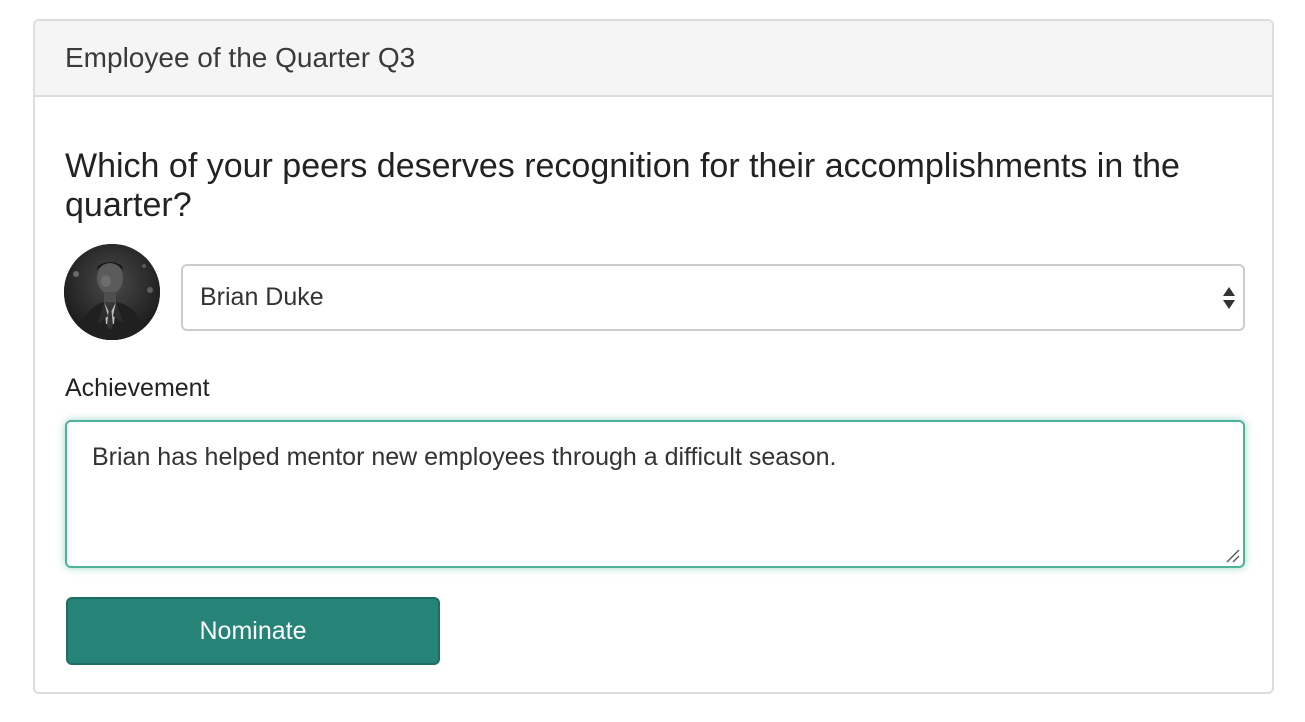 This screenshot has width=1305, height=722. What do you see at coordinates (137, 388) in the screenshot?
I see `achievement-label: Achievement` at bounding box center [137, 388].